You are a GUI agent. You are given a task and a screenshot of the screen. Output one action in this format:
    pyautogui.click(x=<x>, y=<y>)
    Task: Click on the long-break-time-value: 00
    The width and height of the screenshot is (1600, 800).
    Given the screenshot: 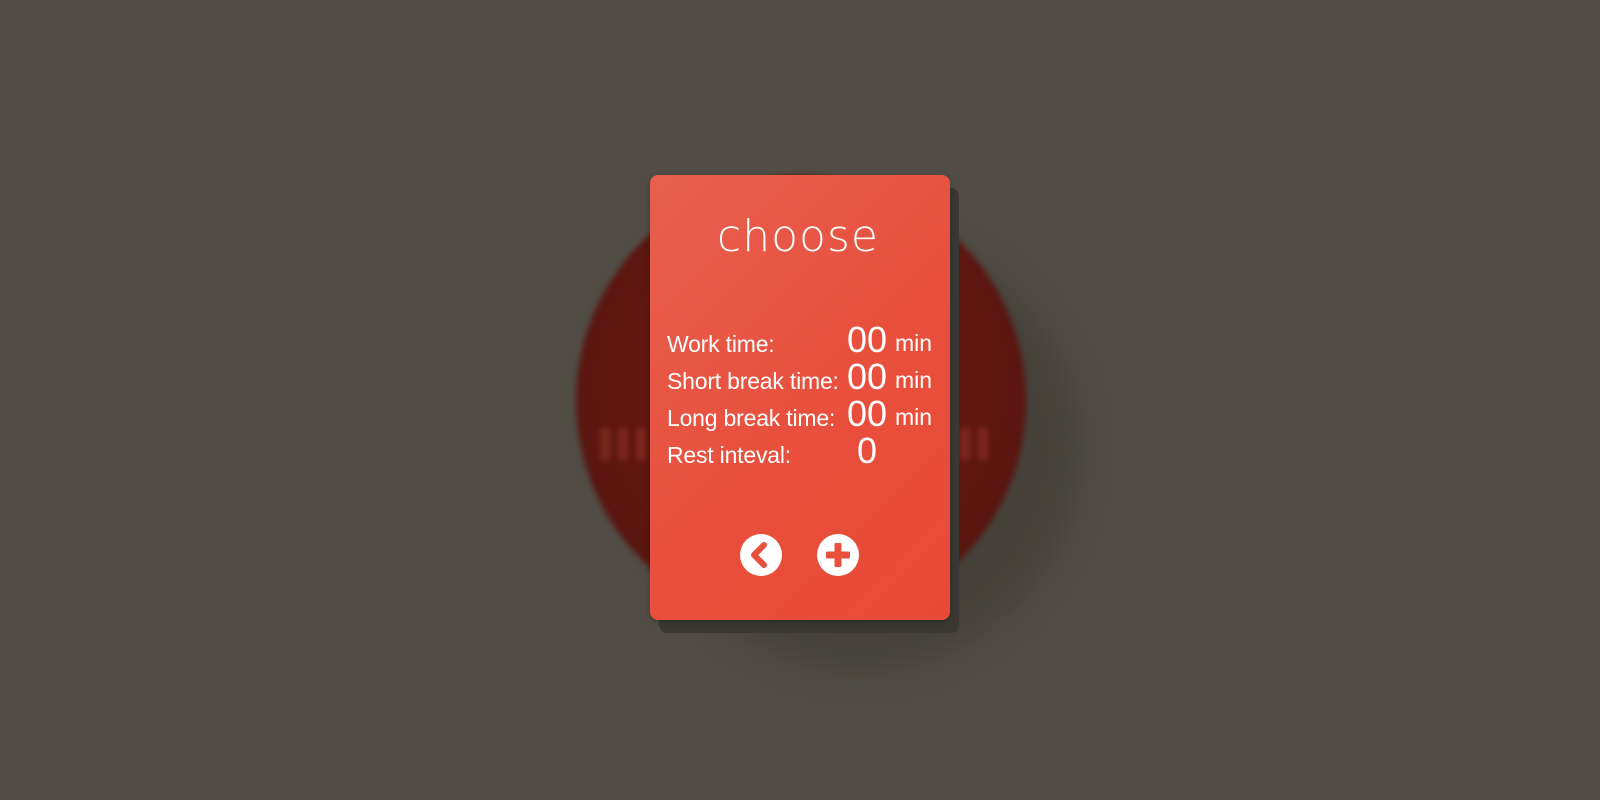 What is the action you would take?
    pyautogui.click(x=867, y=414)
    